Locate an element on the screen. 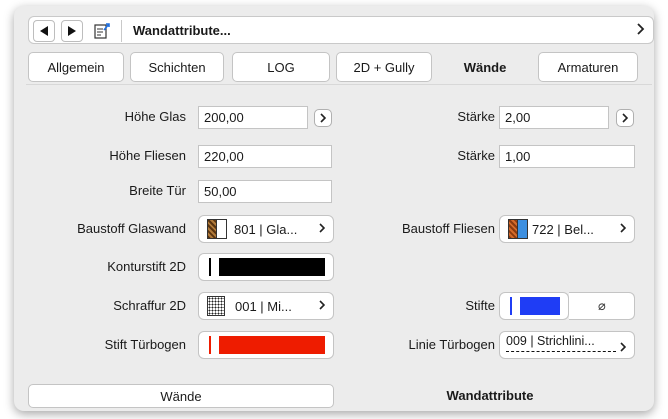  waende-button: Wände is located at coordinates (181, 396).